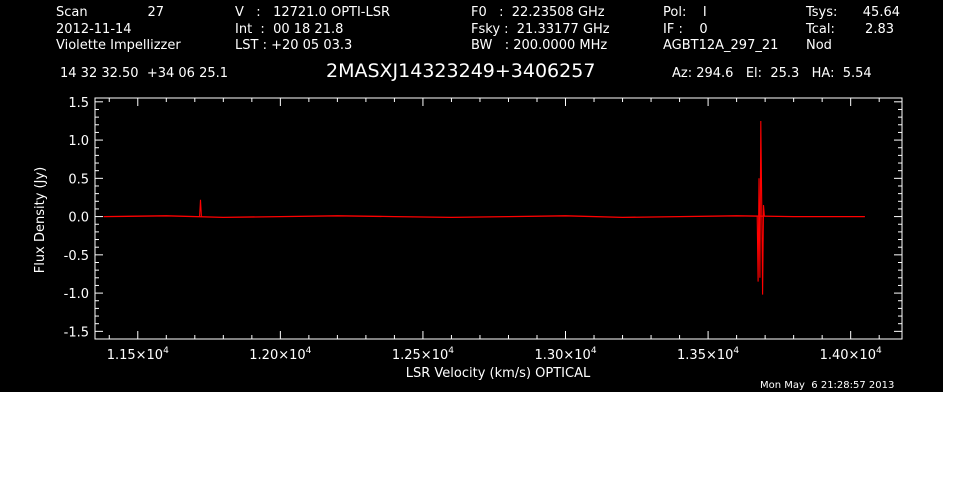  What do you see at coordinates (76, 294) in the screenshot?
I see `y-tick-label: -1.0` at bounding box center [76, 294].